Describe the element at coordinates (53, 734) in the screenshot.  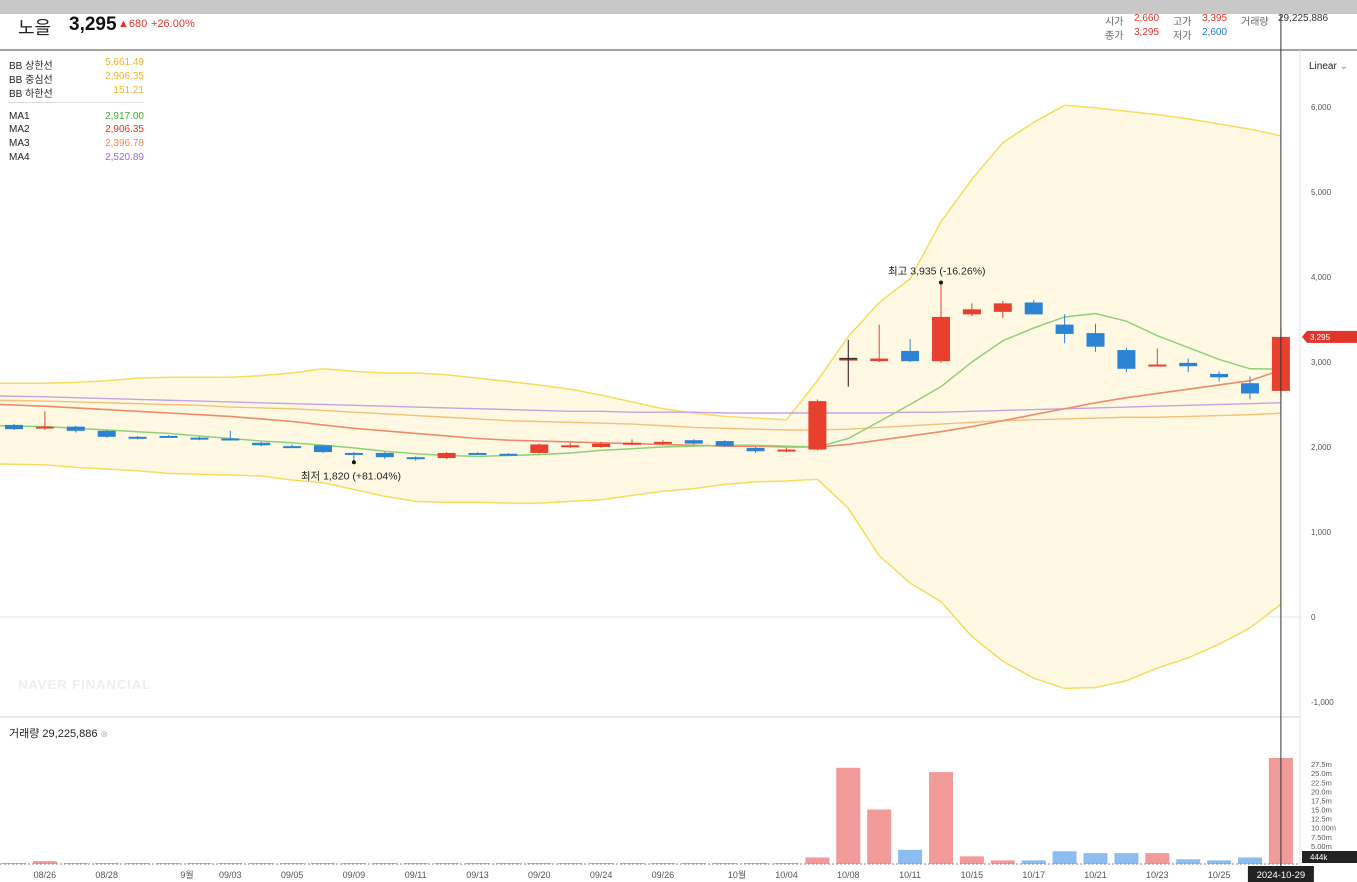
I see `volume-panel-text: 거래량 29,225,886` at that location.